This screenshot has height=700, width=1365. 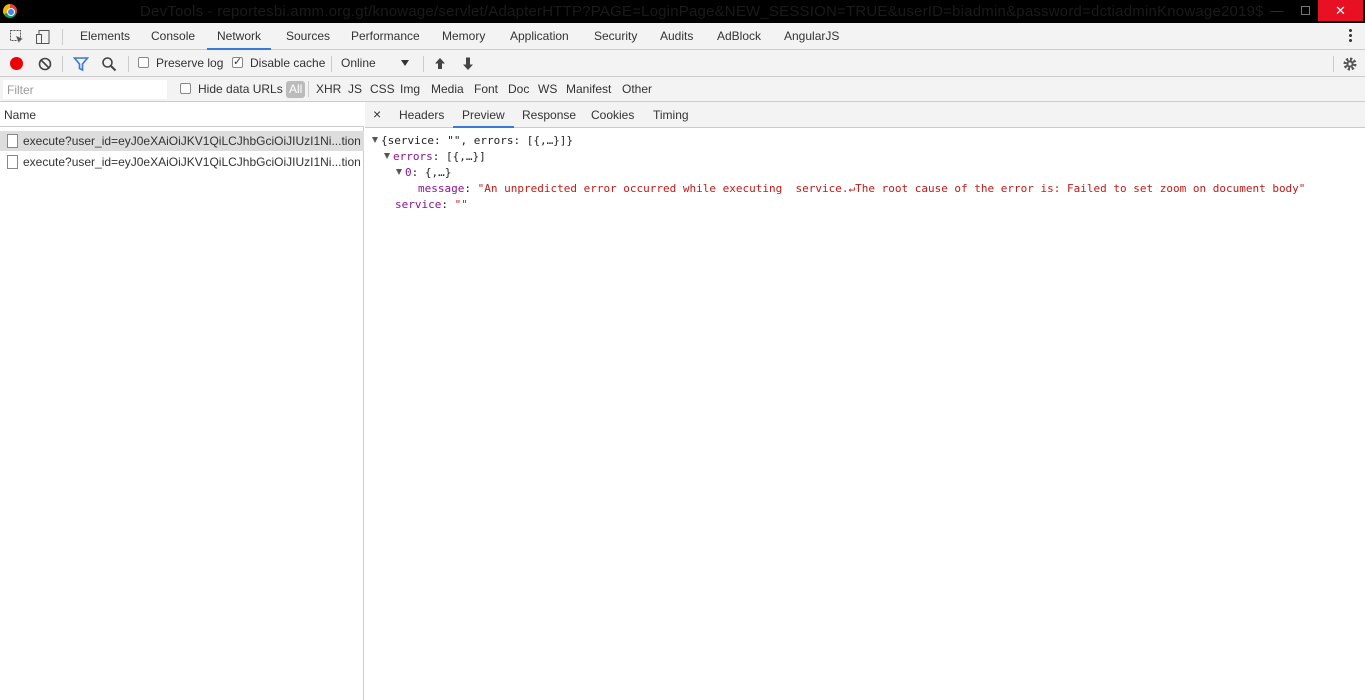 I want to click on json-root-summary: {service: "", errors: [{,…}]}, so click(x=477, y=140).